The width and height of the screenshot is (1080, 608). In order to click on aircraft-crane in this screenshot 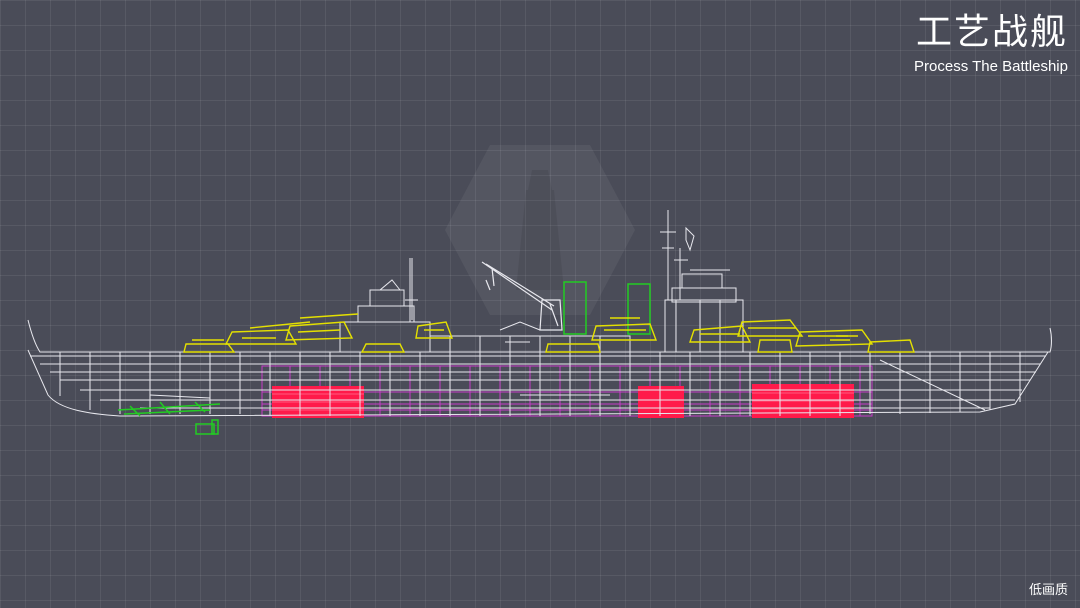, I will do `click(522, 296)`.